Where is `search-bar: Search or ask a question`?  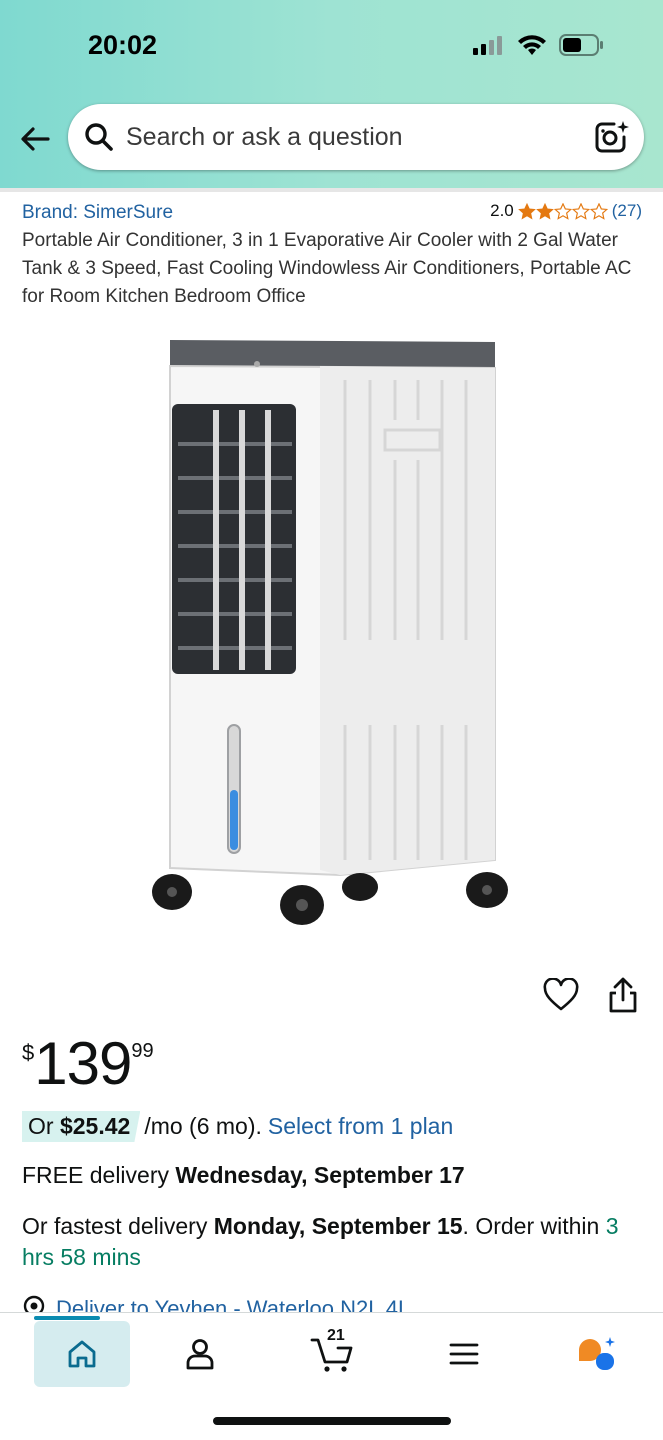
search-bar: Search or ask a question is located at coordinates (356, 137).